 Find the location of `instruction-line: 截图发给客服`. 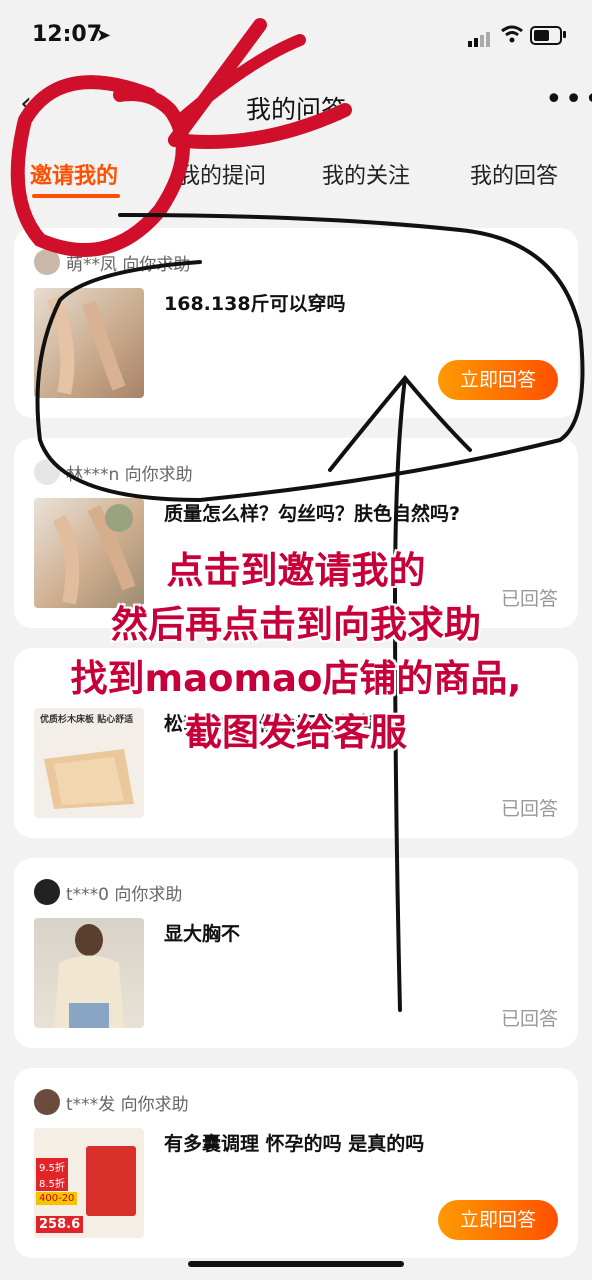

instruction-line: 截图发给客服 is located at coordinates (296, 732).